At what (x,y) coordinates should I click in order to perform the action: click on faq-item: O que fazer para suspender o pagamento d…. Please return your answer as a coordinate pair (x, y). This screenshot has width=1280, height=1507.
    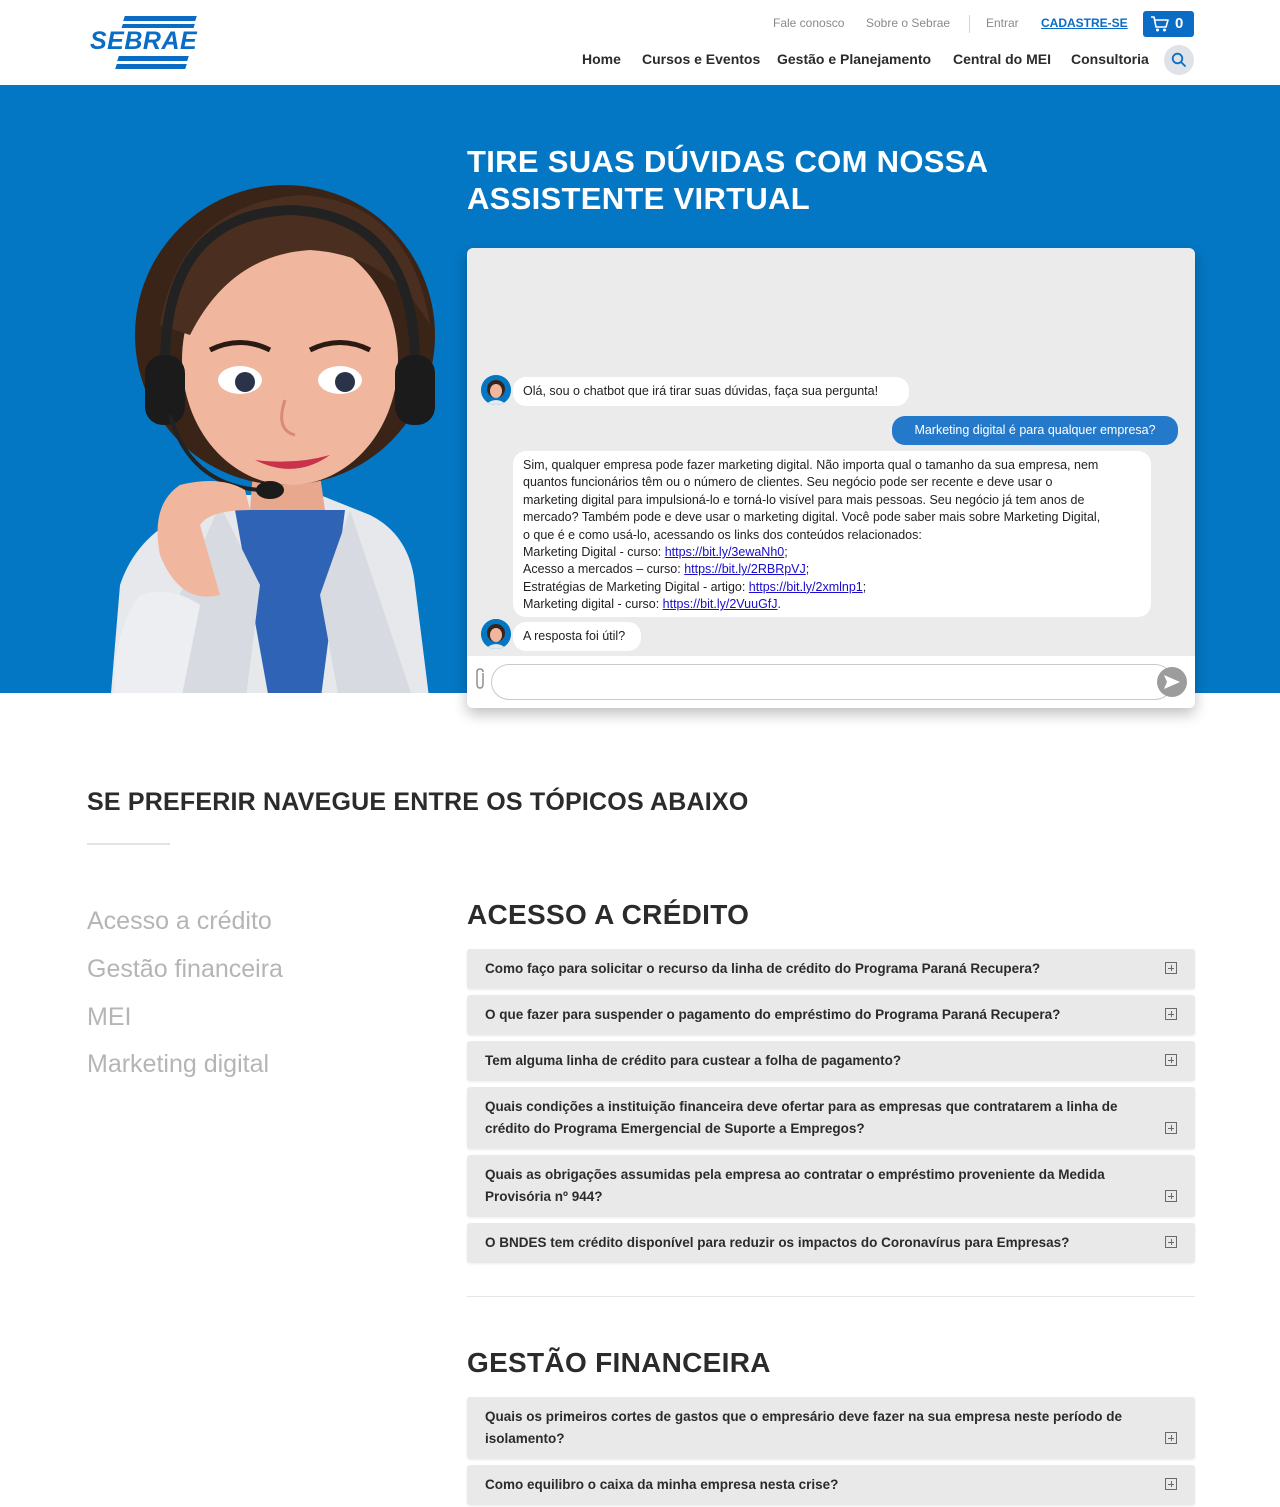
    Looking at the image, I should click on (831, 1015).